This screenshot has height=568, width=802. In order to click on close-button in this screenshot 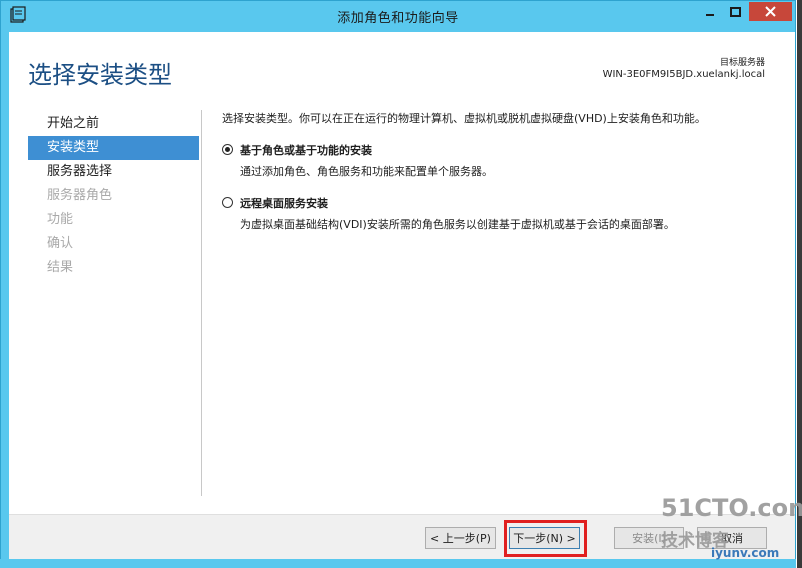, I will do `click(770, 11)`.